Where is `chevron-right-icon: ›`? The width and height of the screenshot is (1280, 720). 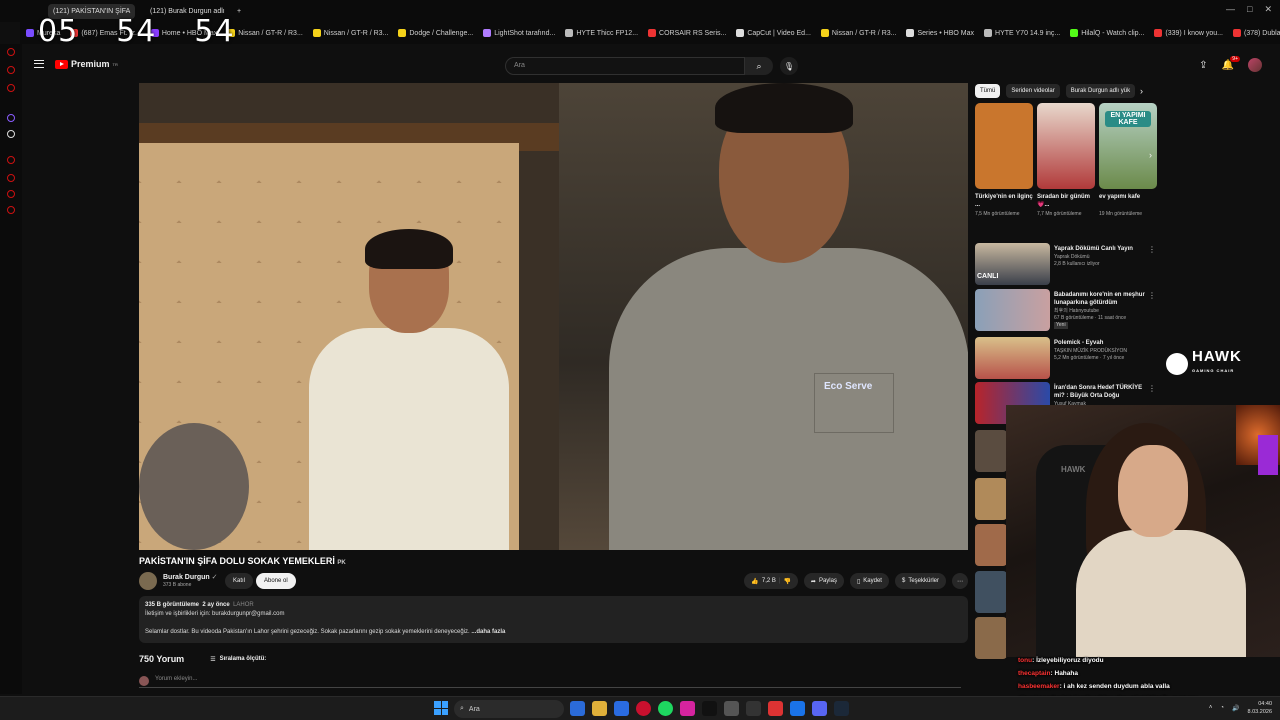
chevron-right-icon: › is located at coordinates (1141, 91).